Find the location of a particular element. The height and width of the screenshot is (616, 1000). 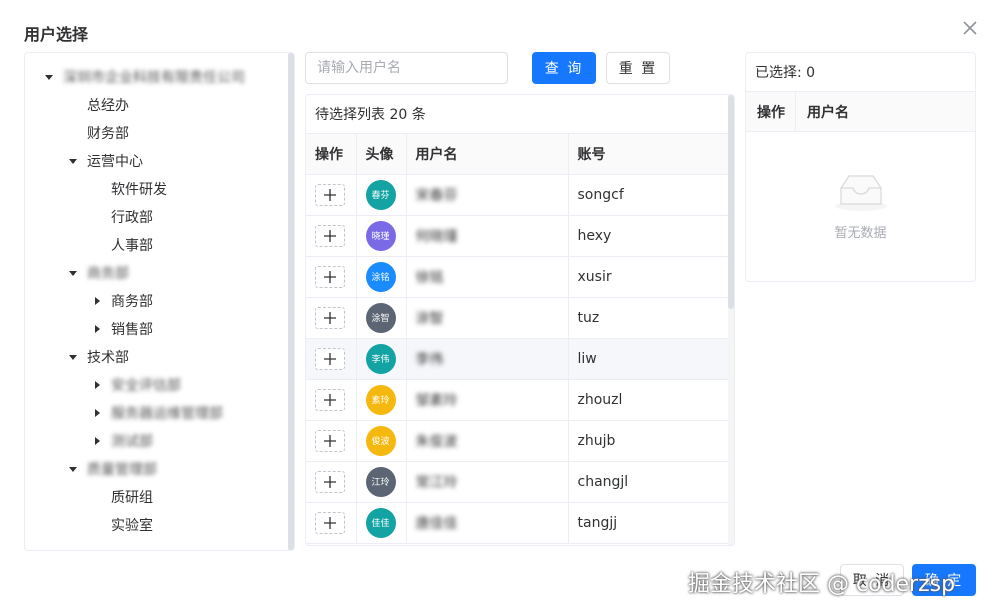

tree-node-label: 人事部 is located at coordinates (132, 246).